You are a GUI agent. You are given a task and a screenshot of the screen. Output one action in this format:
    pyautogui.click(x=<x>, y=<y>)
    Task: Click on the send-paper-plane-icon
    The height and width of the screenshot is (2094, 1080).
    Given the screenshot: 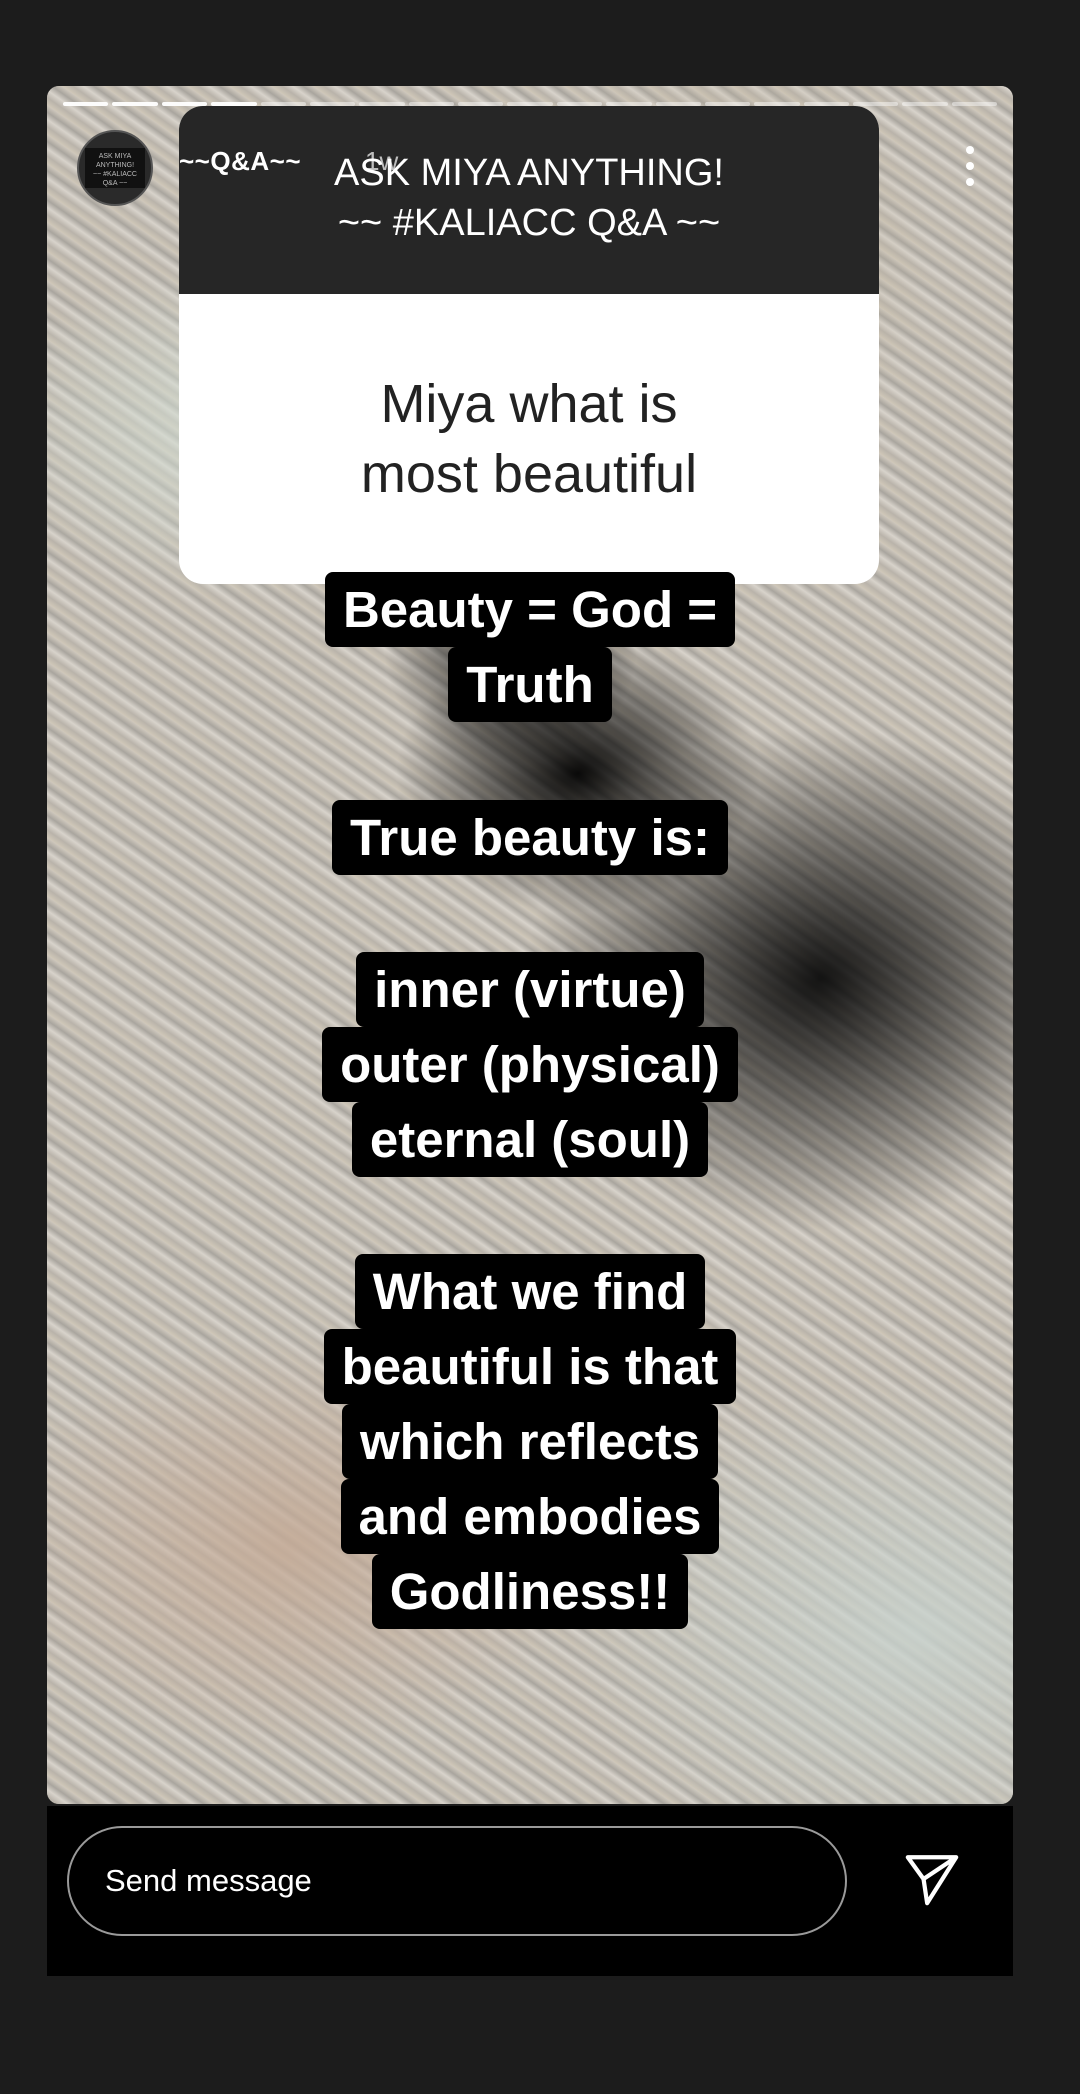 What is the action you would take?
    pyautogui.click(x=932, y=1879)
    